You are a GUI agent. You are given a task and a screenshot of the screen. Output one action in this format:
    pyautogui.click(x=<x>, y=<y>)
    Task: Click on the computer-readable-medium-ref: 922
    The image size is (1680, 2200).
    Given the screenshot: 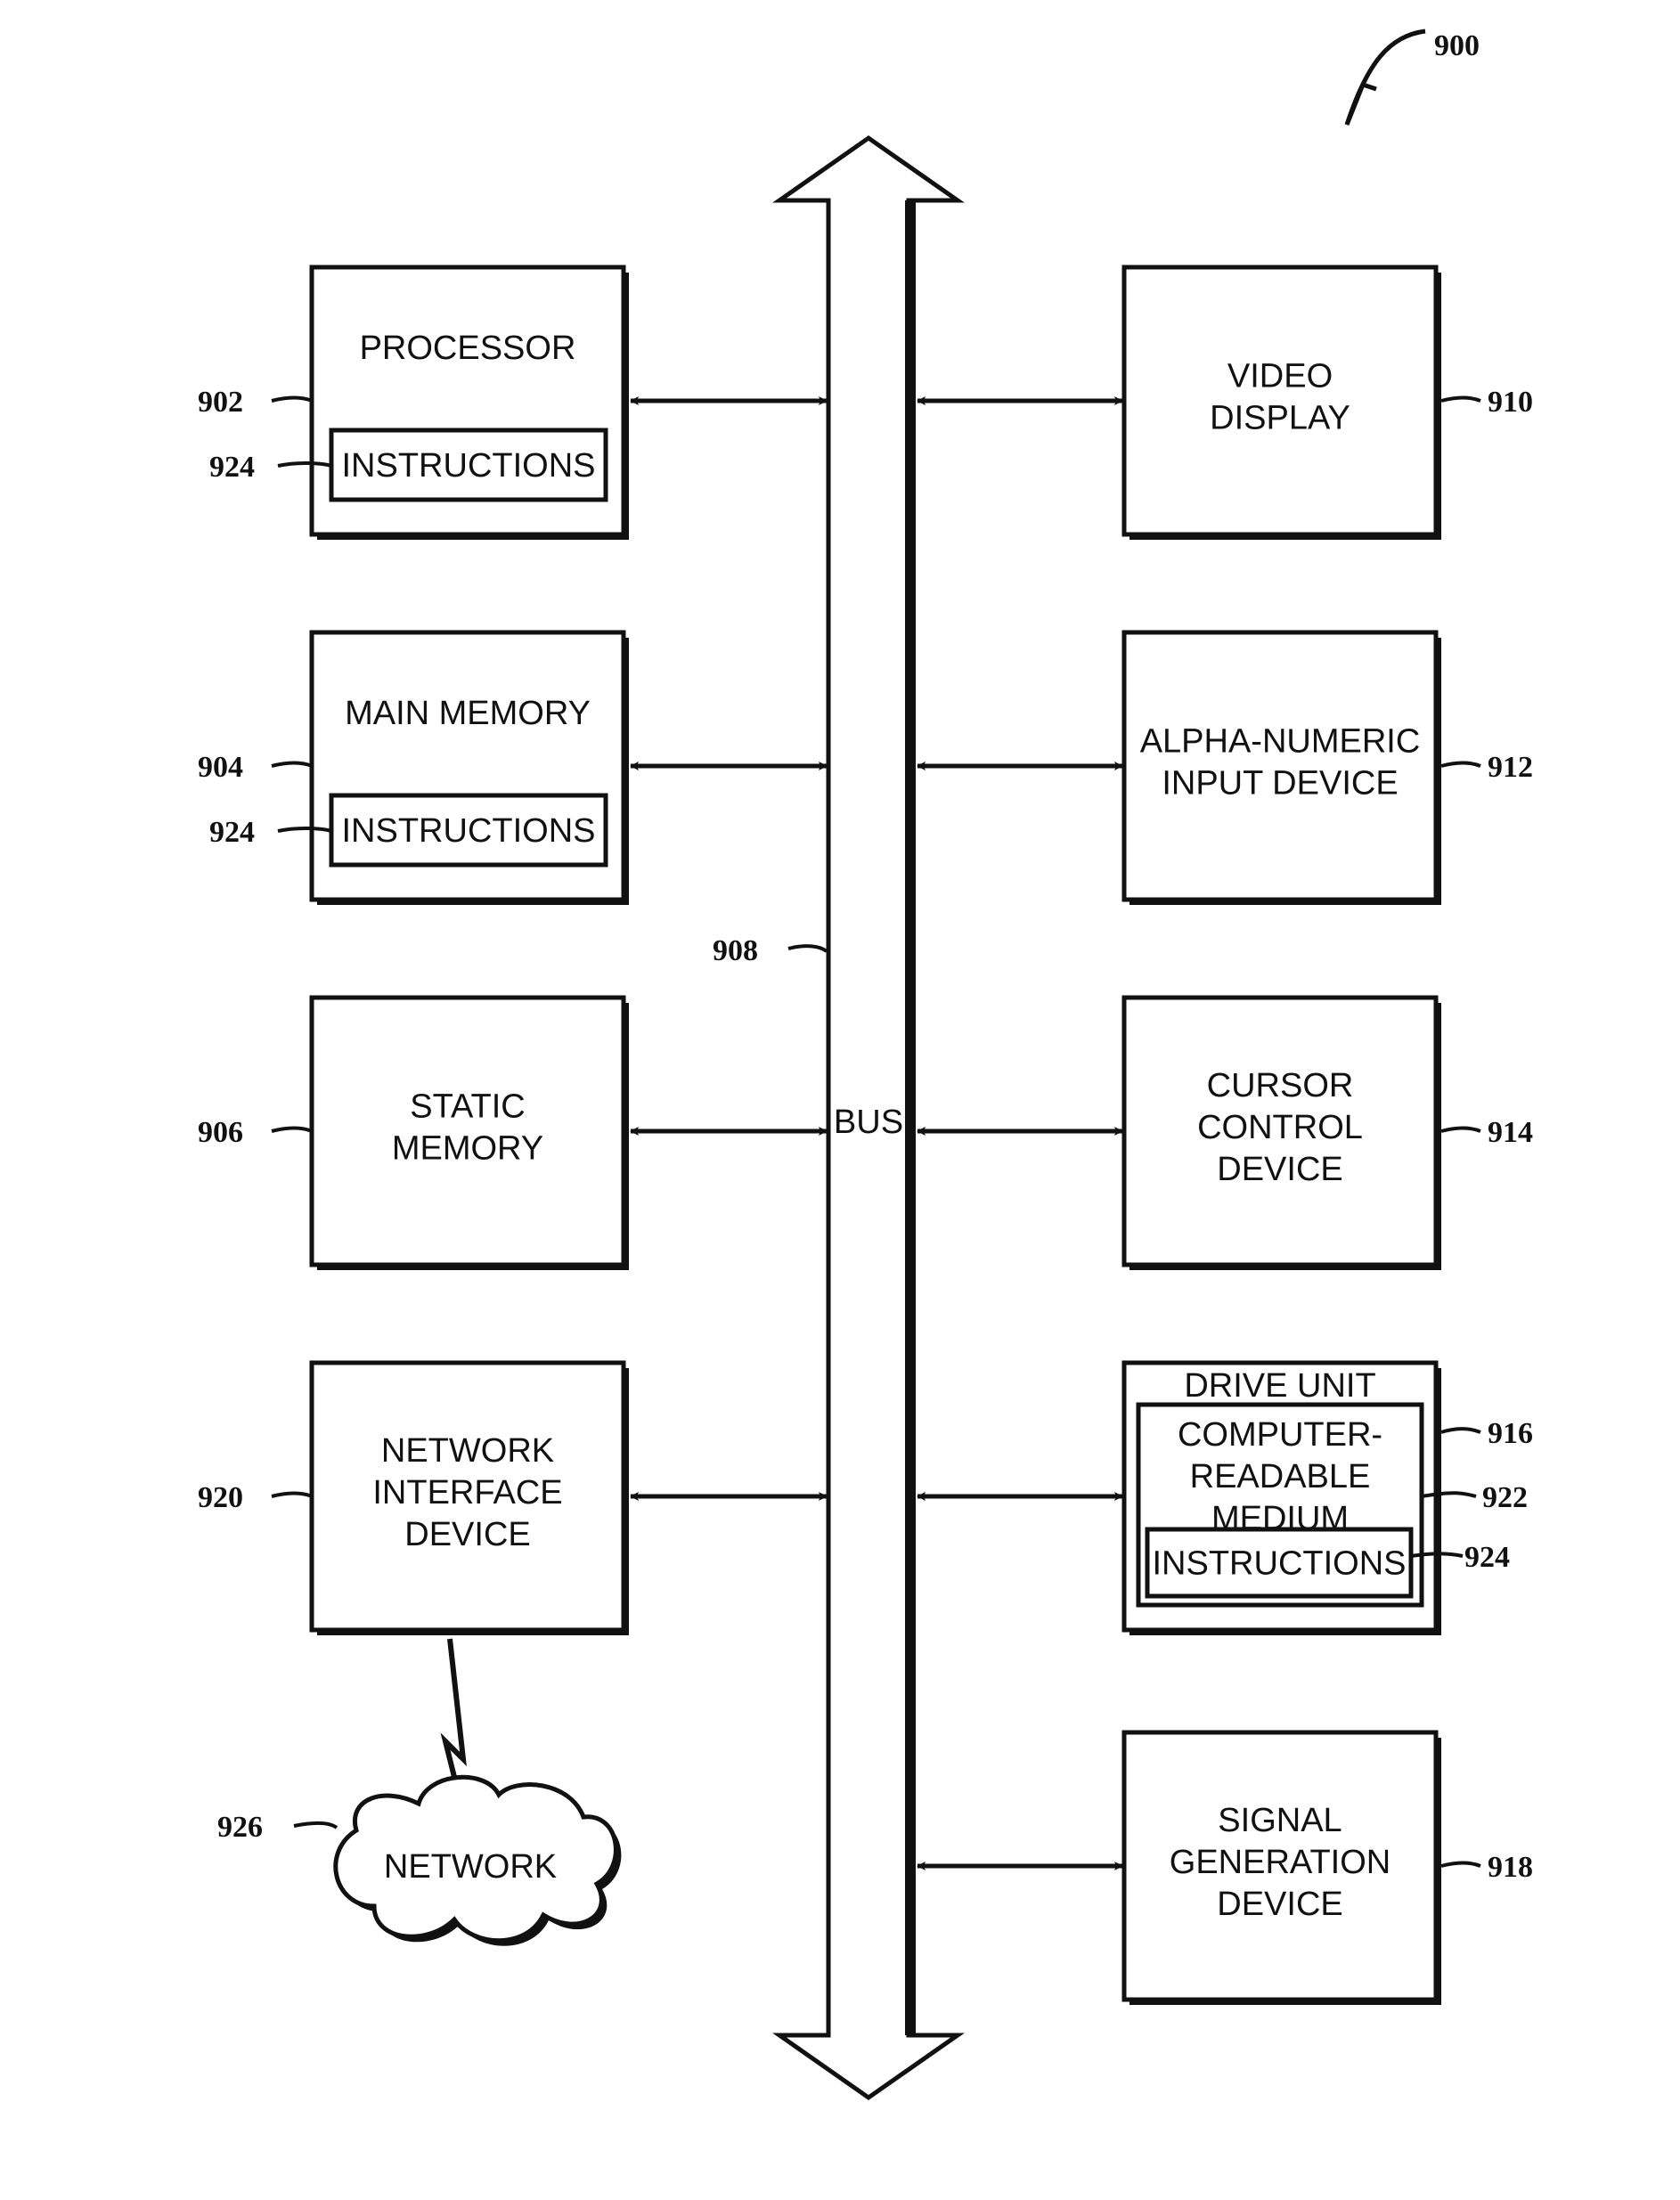 What is the action you would take?
    pyautogui.click(x=1505, y=1497)
    